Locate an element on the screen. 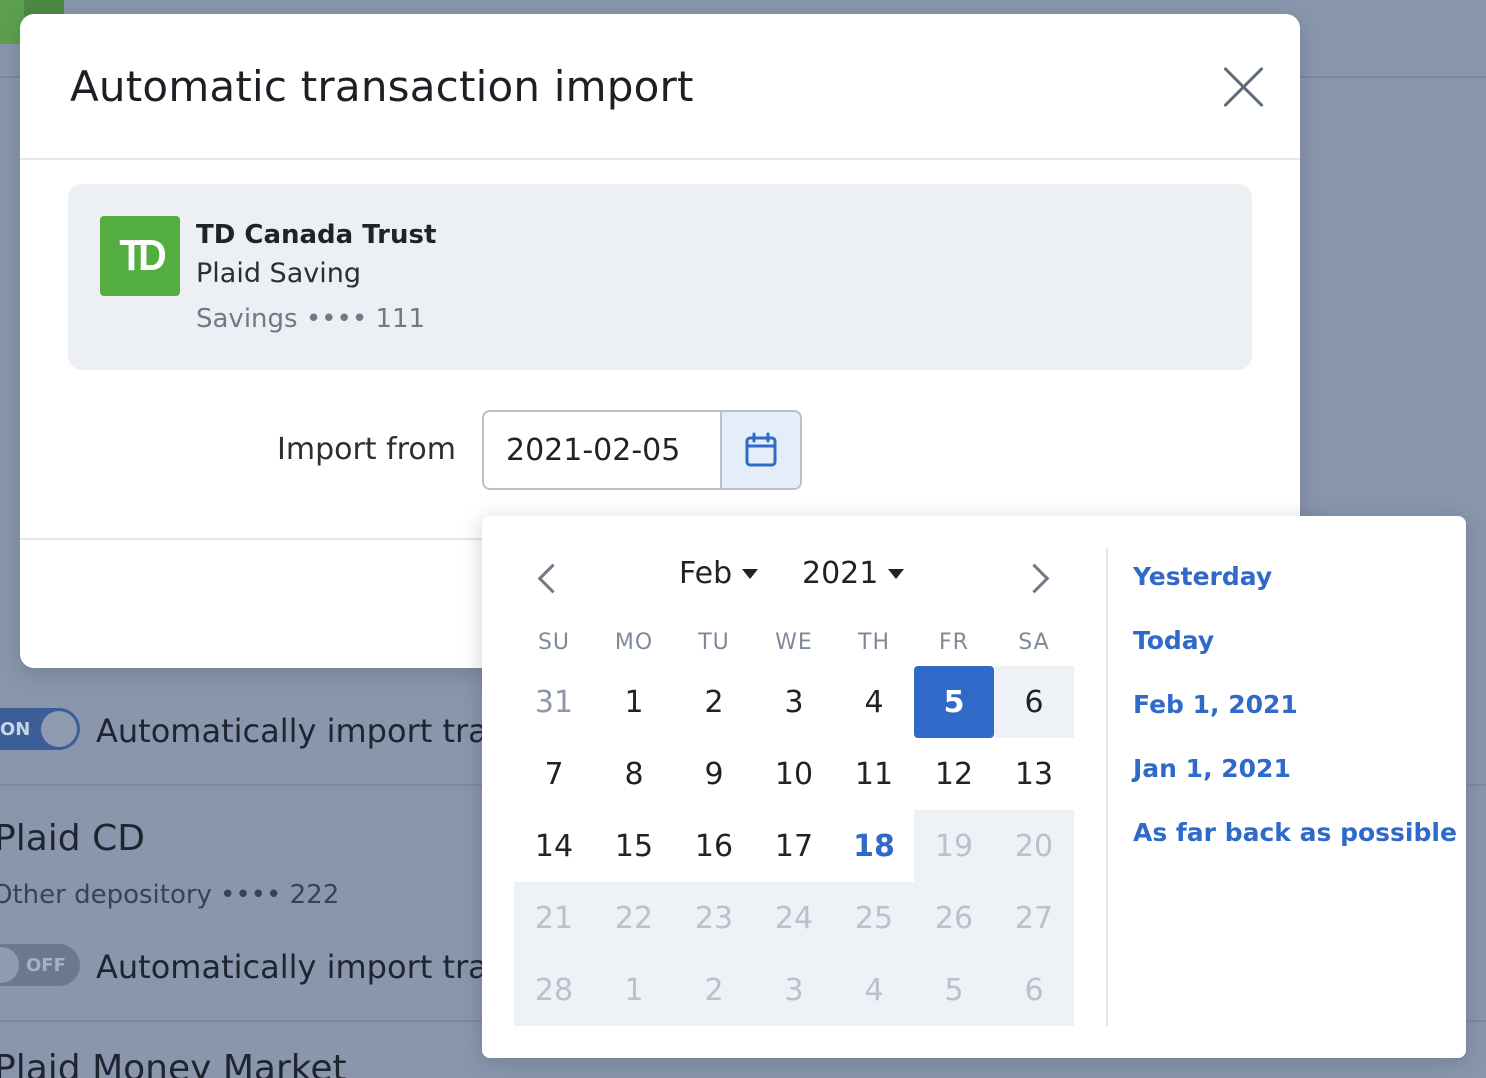 The height and width of the screenshot is (1078, 1486). popover-divider is located at coordinates (1107, 787).